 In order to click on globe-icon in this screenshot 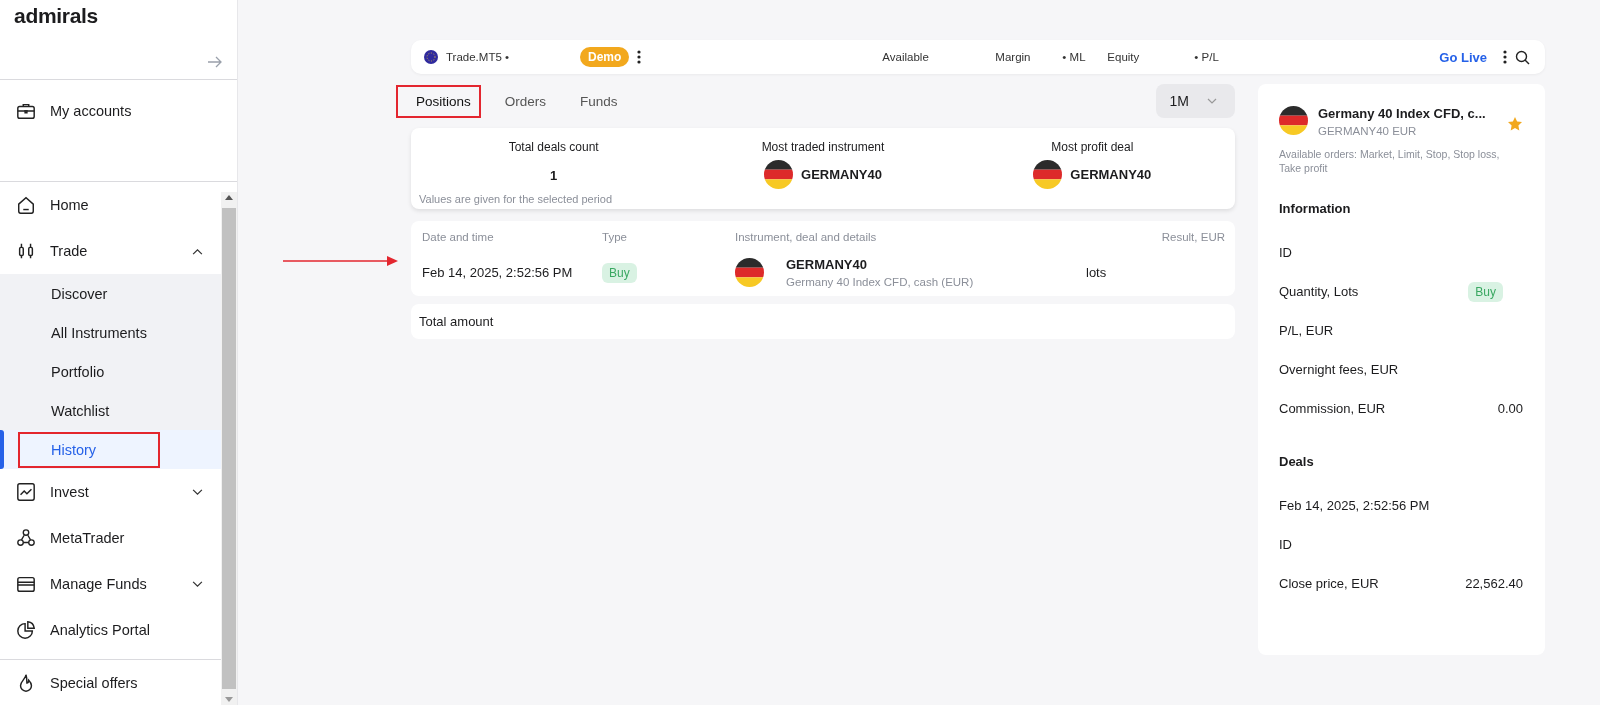, I will do `click(431, 57)`.